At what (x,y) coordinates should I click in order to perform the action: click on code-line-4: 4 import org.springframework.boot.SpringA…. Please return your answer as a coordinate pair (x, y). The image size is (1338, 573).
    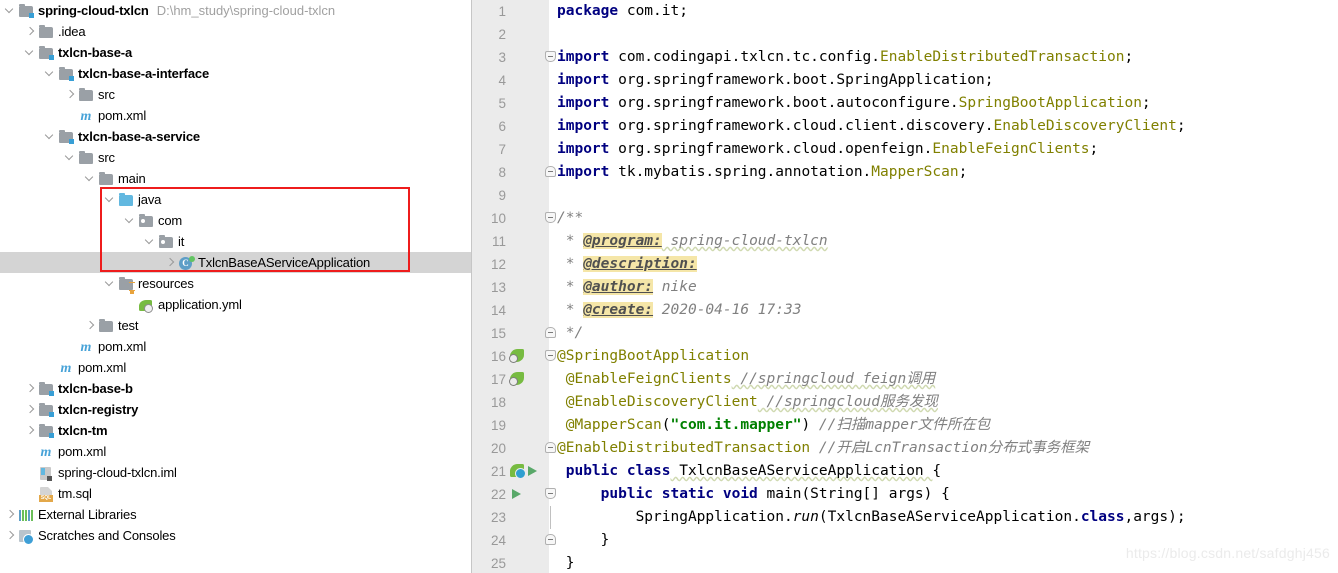
    Looking at the image, I should click on (905, 80).